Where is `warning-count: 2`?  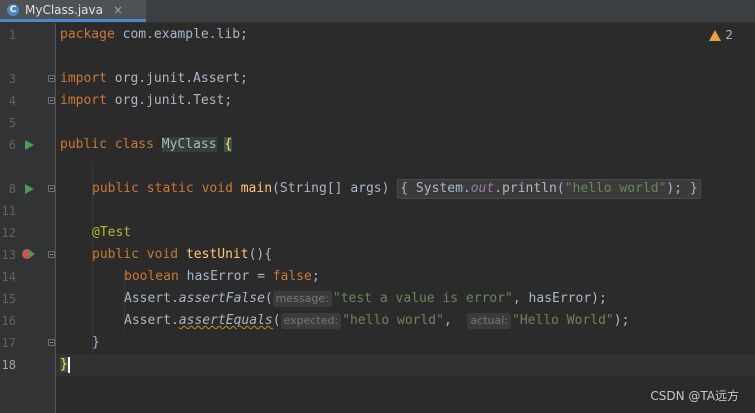 warning-count: 2 is located at coordinates (729, 35).